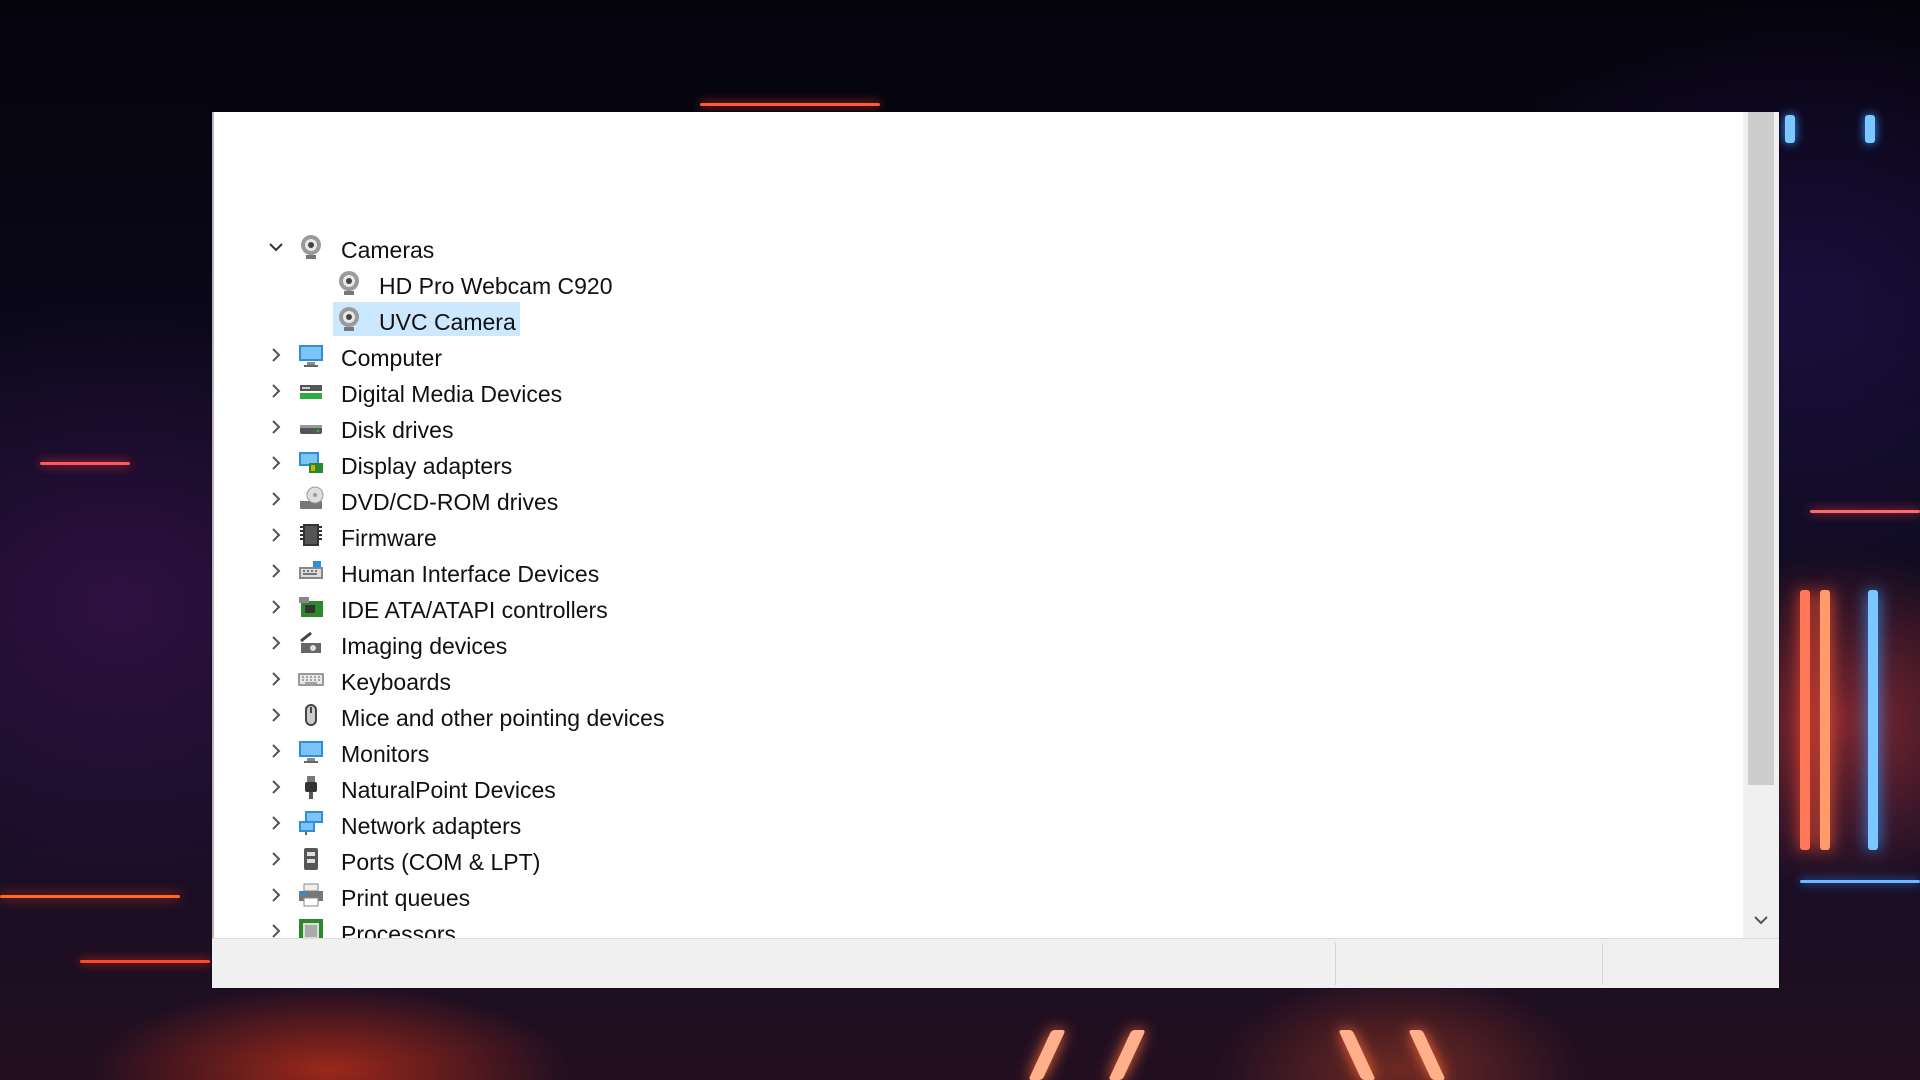 The height and width of the screenshot is (1080, 1920). Describe the element at coordinates (503, 718) in the screenshot. I see `tree-item-label: Mice and other pointing devices` at that location.